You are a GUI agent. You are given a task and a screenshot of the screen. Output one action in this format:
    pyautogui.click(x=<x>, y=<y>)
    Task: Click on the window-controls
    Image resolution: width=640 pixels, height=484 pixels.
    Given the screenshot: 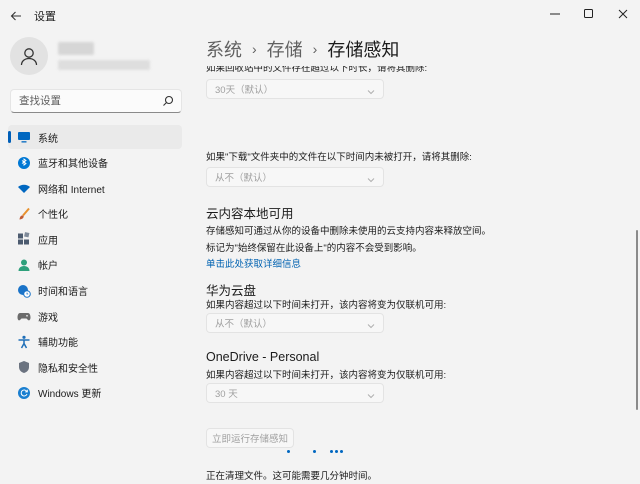 What is the action you would take?
    pyautogui.click(x=589, y=14)
    